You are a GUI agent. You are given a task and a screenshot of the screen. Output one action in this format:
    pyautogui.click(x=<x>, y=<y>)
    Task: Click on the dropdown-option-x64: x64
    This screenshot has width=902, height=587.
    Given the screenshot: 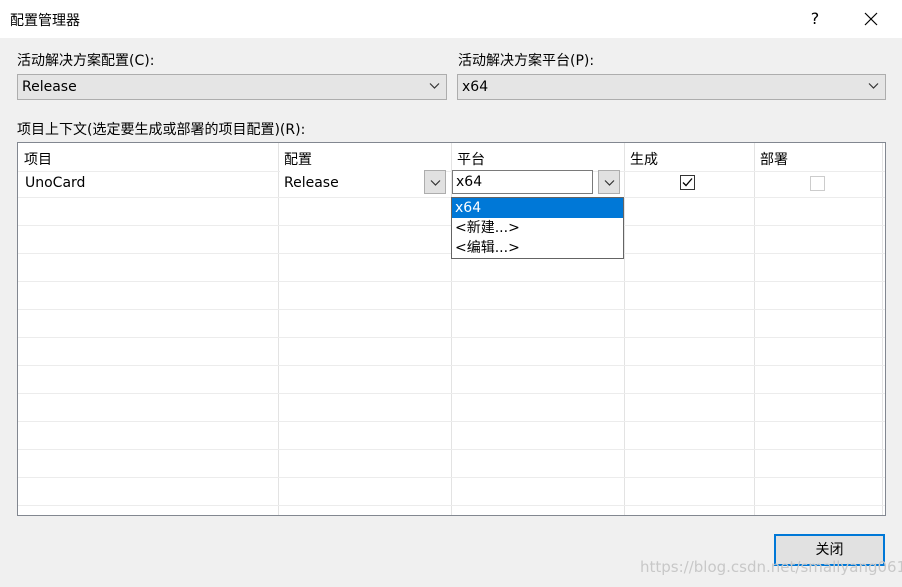 What is the action you would take?
    pyautogui.click(x=537, y=208)
    